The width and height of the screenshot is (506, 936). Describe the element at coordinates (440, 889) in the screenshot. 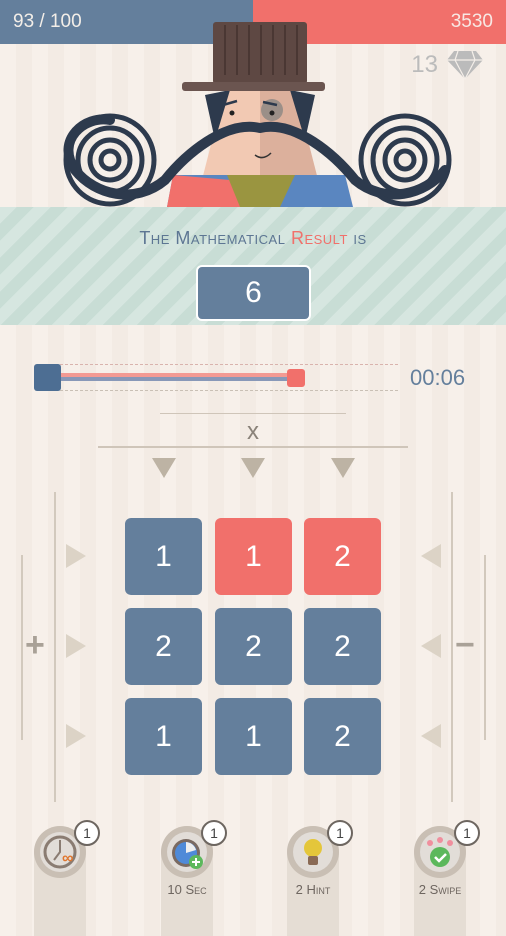

I see `powerup-label: 2 Swipe` at that location.